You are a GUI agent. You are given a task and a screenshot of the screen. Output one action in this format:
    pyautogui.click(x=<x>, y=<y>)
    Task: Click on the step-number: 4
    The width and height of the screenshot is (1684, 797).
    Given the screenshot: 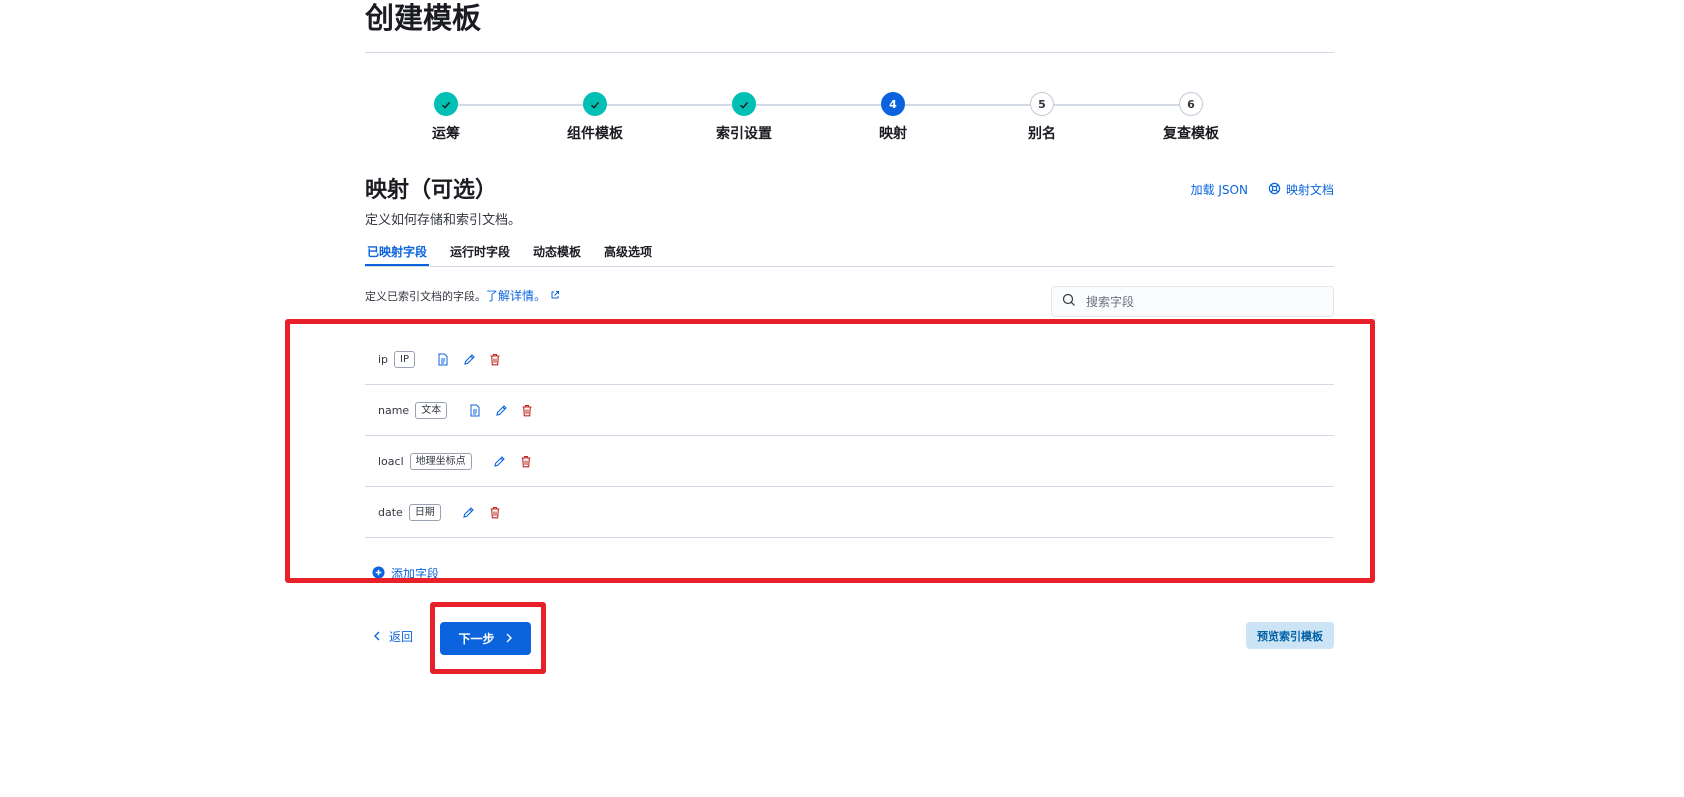 What is the action you would take?
    pyautogui.click(x=893, y=104)
    